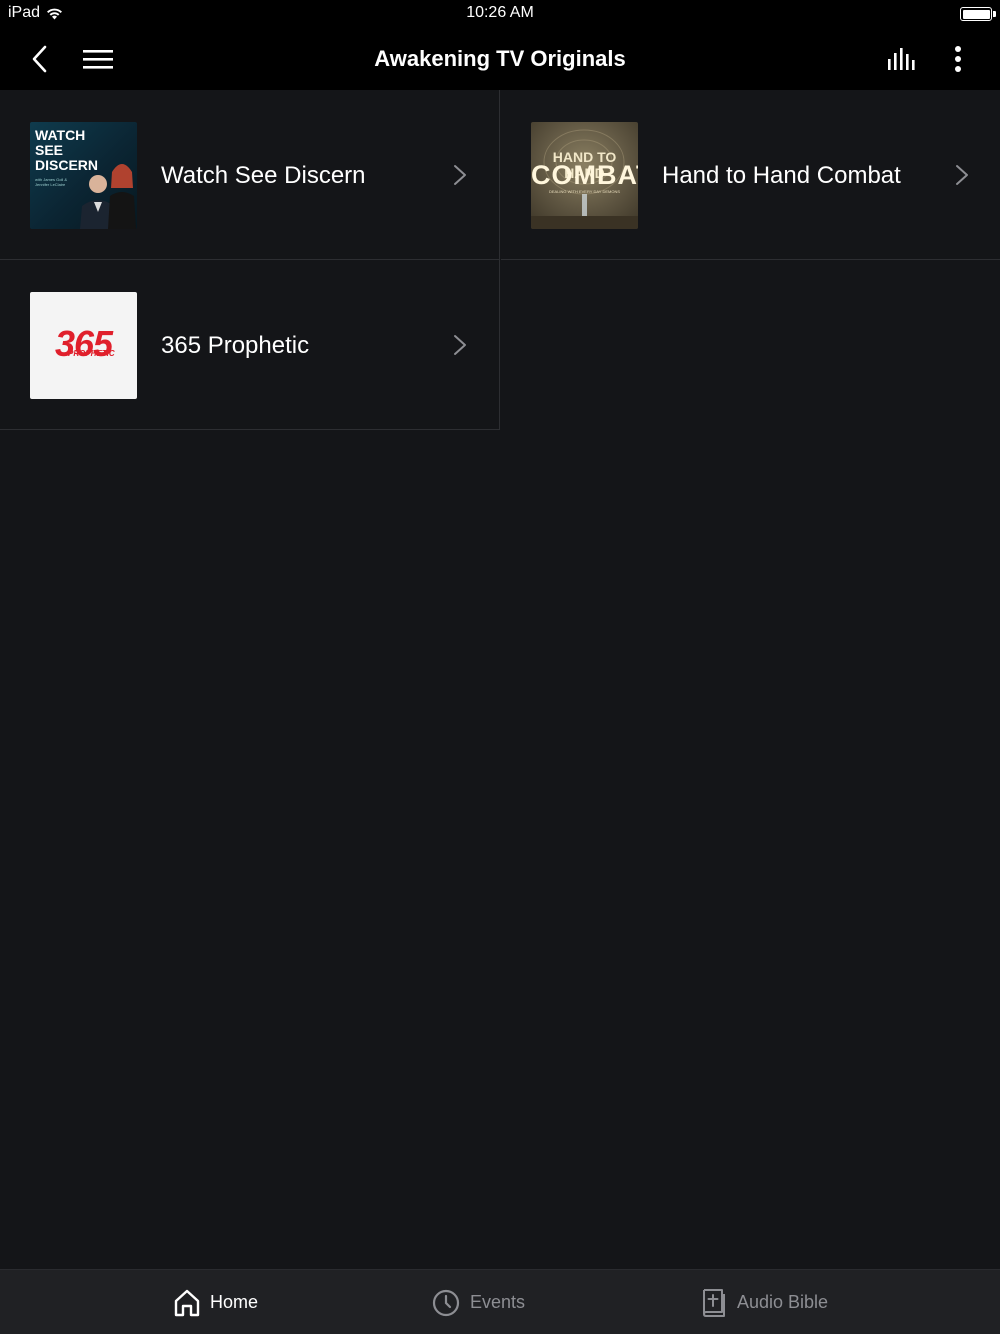  What do you see at coordinates (446, 1302) in the screenshot?
I see `clock-icon` at bounding box center [446, 1302].